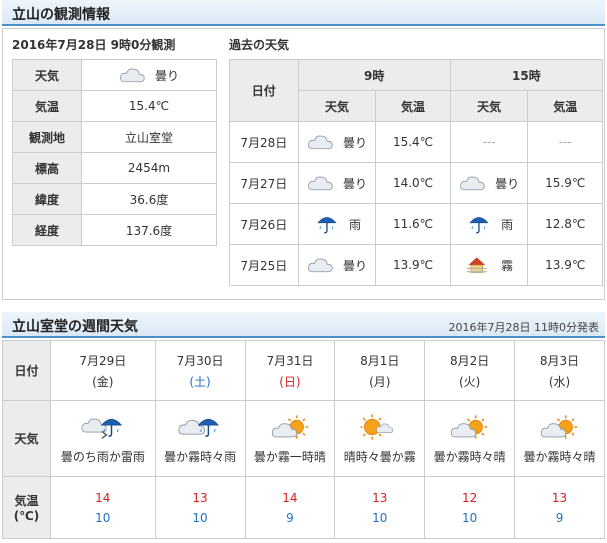  Describe the element at coordinates (559, 370) in the screenshot. I see `weekly-day-head: 8月3日 (水)` at that location.